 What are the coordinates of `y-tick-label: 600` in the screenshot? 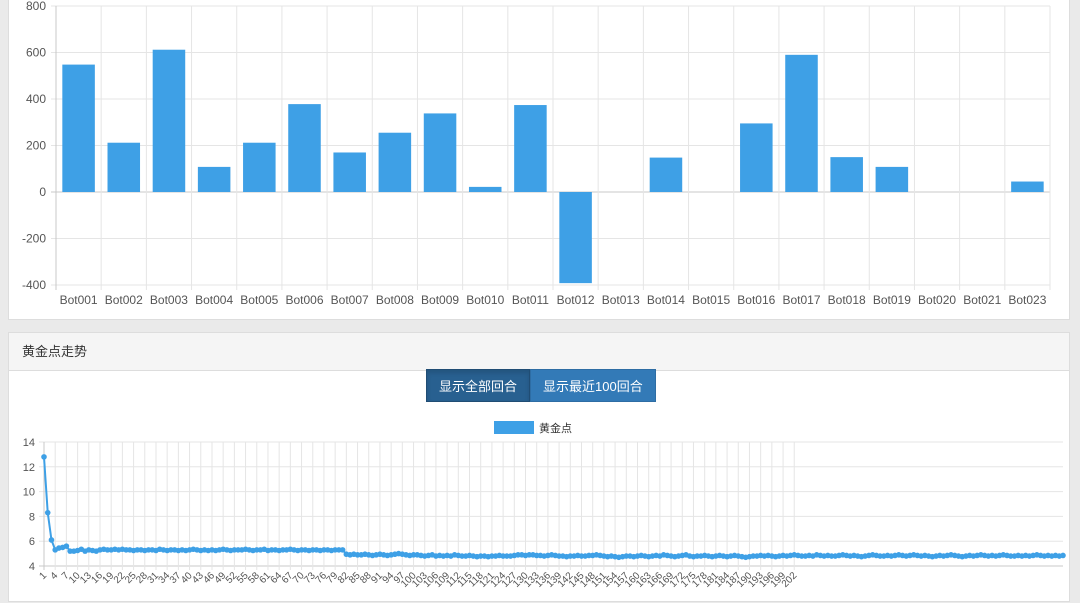 It's located at (36, 53).